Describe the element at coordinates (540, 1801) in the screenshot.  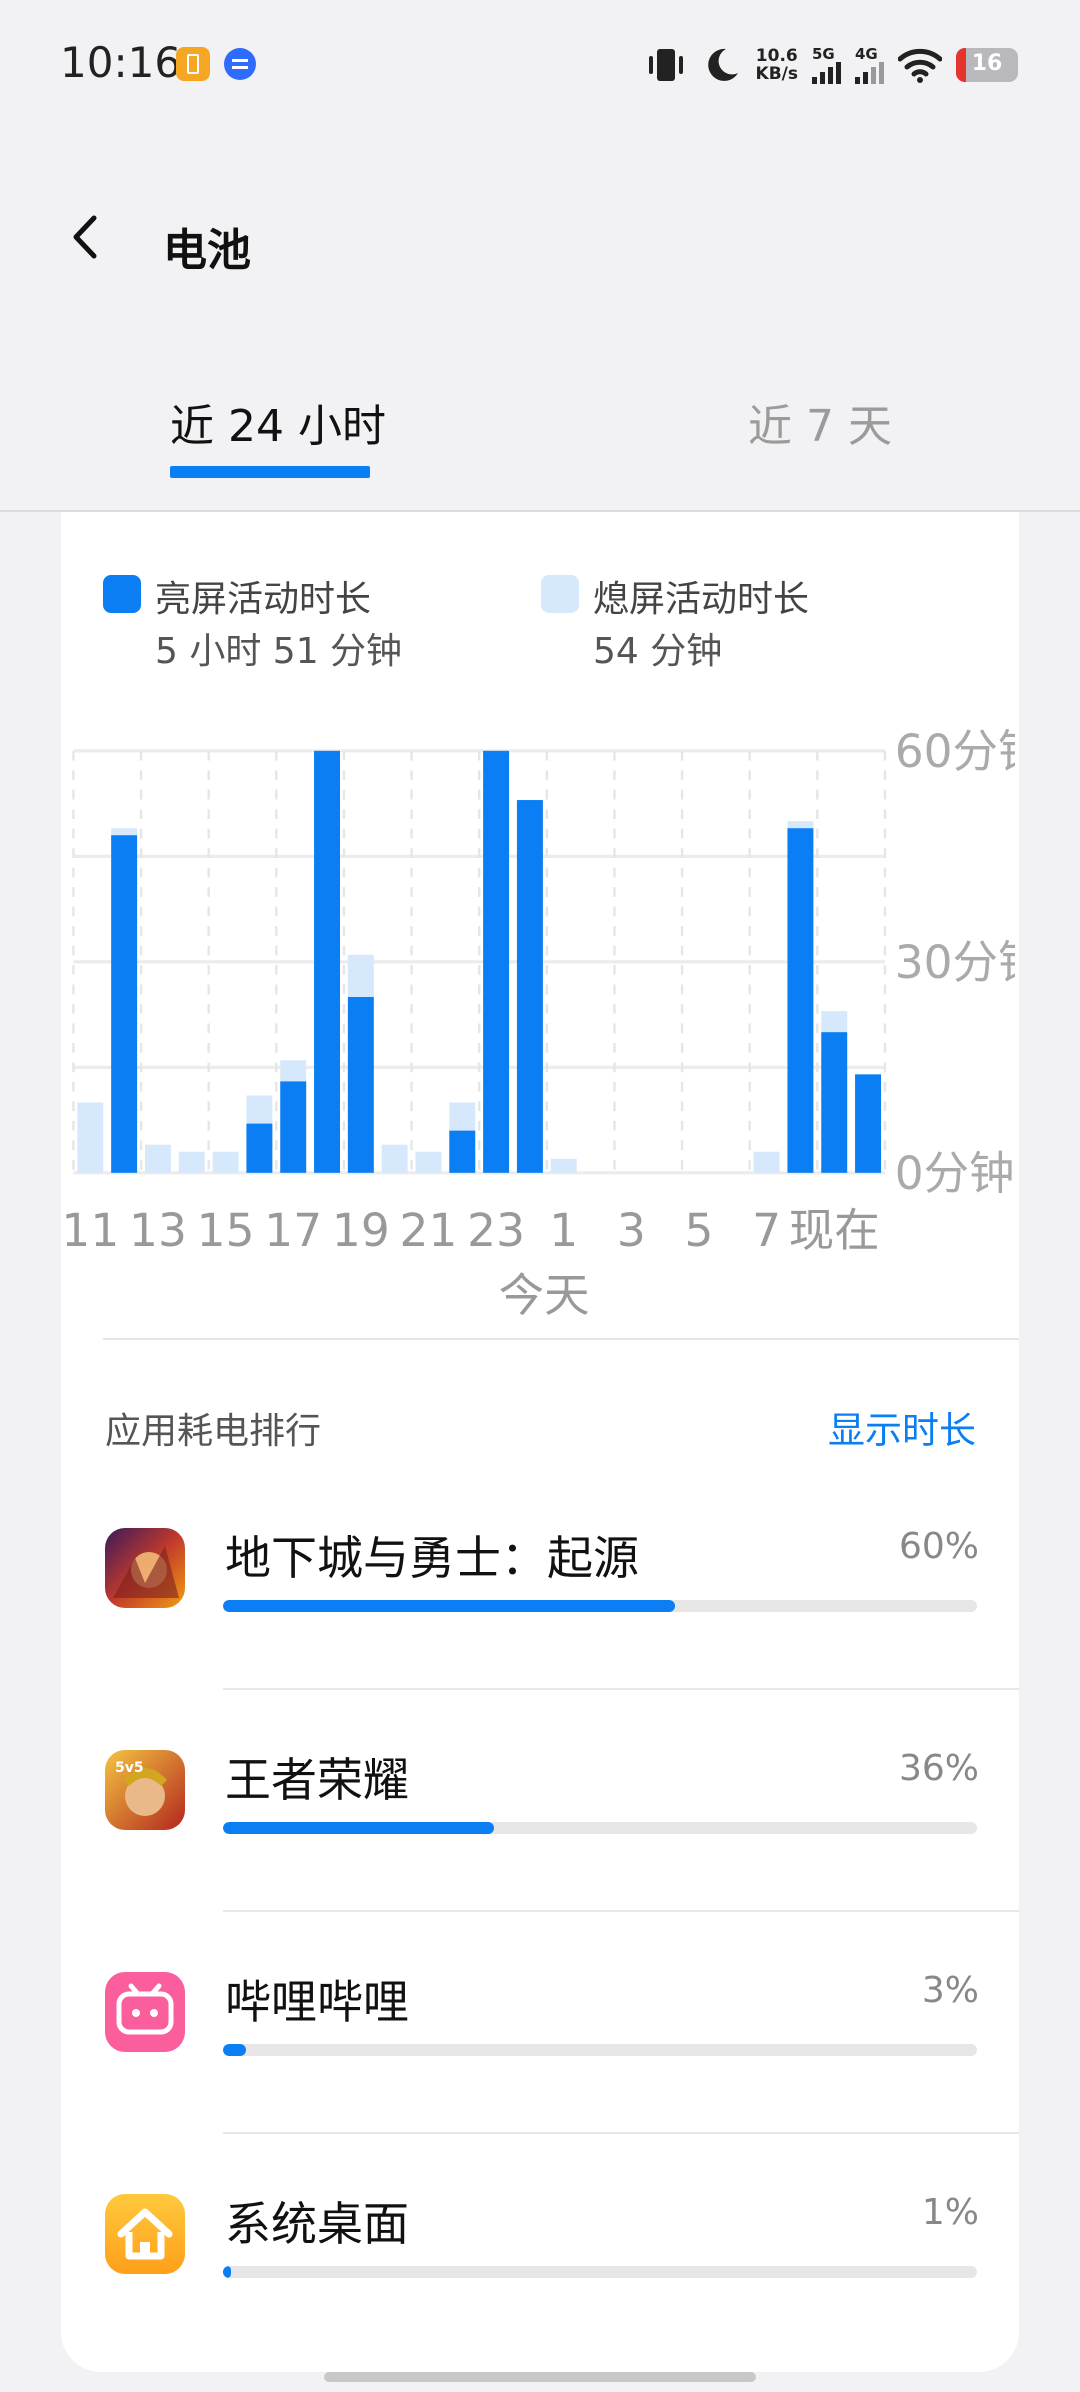
I see `app-row-honor-of-kings: 5v5 王者荣耀 36%` at that location.